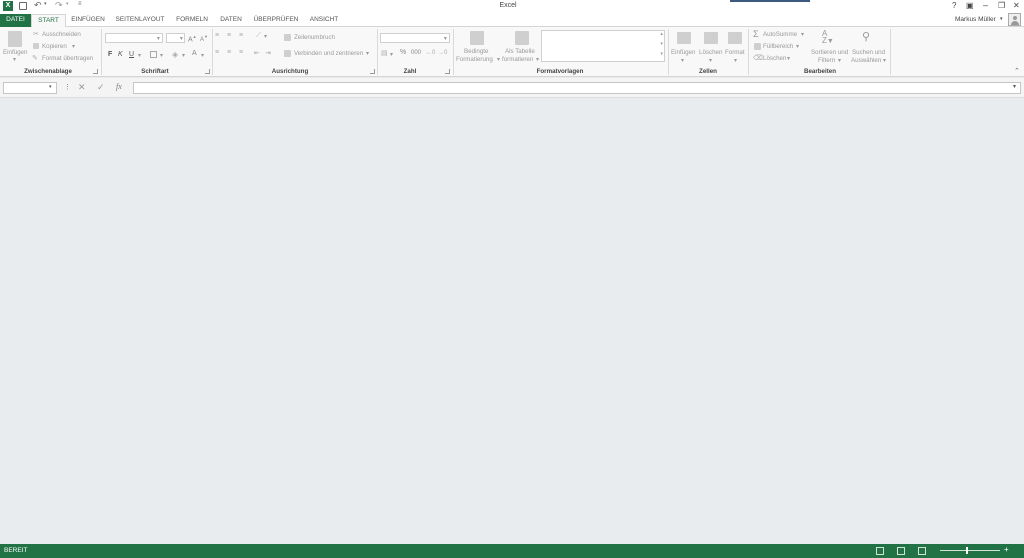 The image size is (1024, 558). Describe the element at coordinates (287, 53) in the screenshot. I see `merge-center-icon` at that location.